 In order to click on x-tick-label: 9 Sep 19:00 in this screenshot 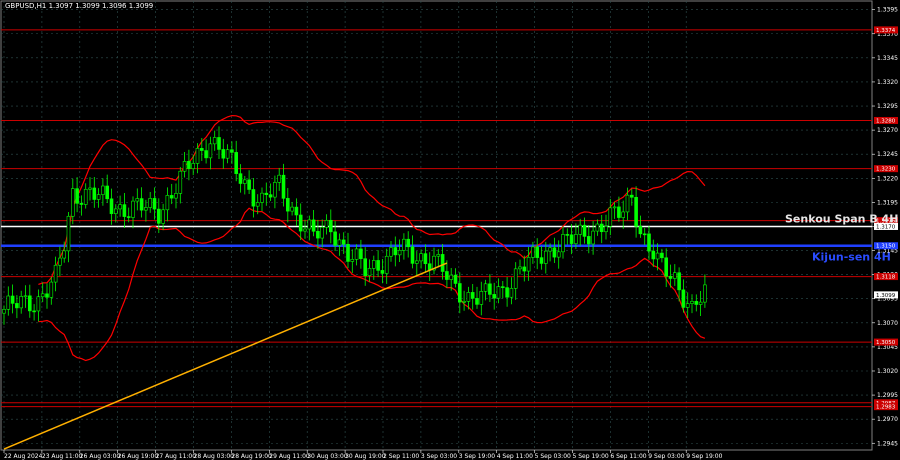, I will do `click(704, 456)`.